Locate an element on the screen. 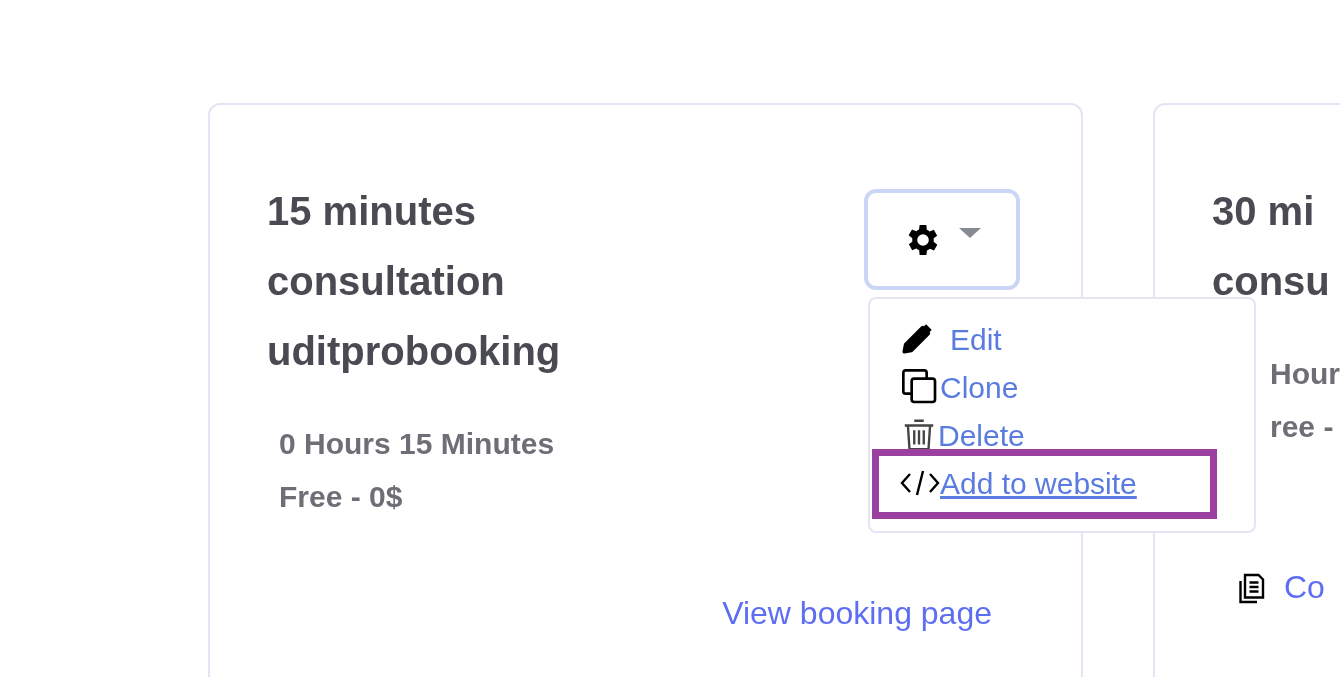  view-booking-link: View booking page is located at coordinates (857, 613).